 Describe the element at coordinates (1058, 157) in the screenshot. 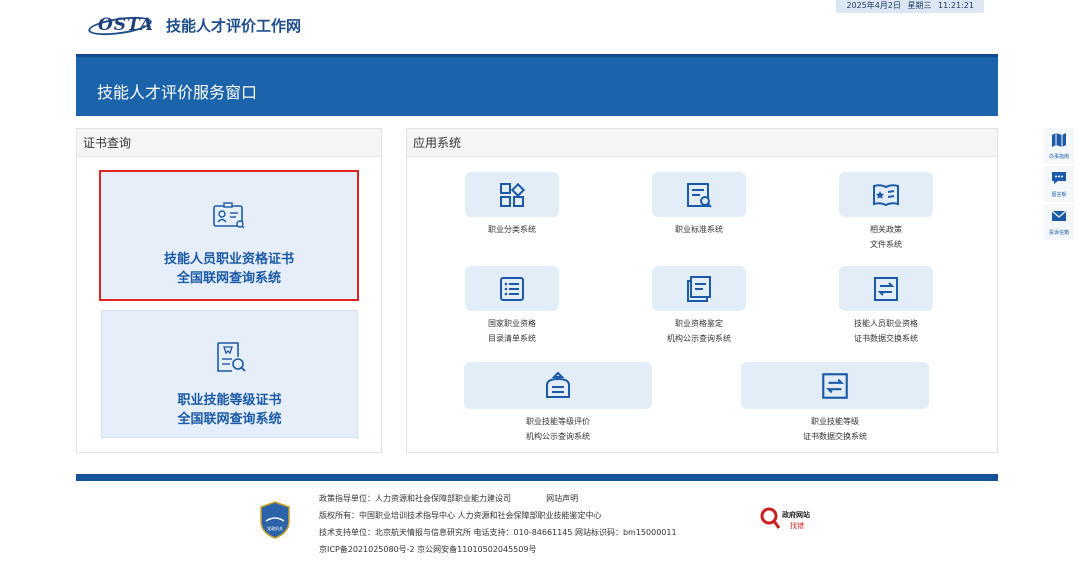

I see `side-tool-label: 办事指南` at that location.